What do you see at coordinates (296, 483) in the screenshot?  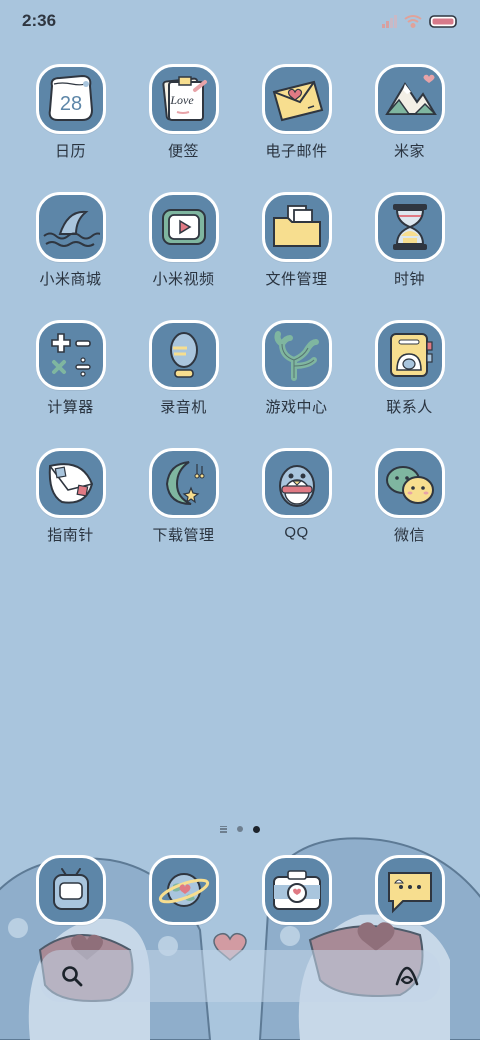 I see `penguin-icon` at bounding box center [296, 483].